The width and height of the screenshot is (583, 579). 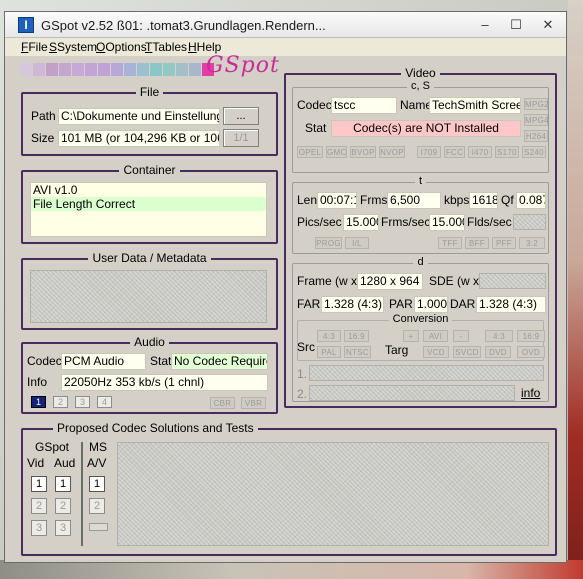 I want to click on video-stat-label: Stat, so click(x=316, y=128).